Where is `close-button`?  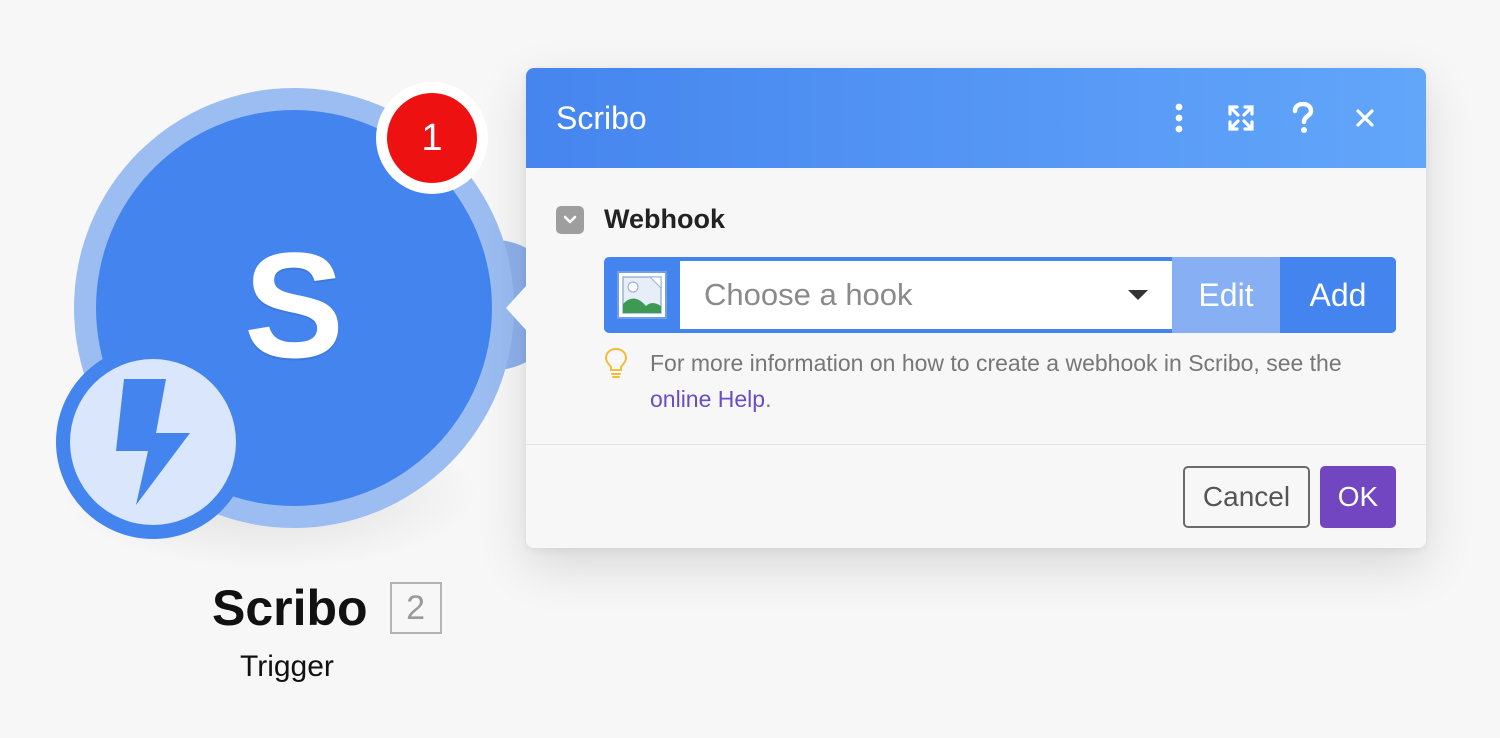
close-button is located at coordinates (1365, 118).